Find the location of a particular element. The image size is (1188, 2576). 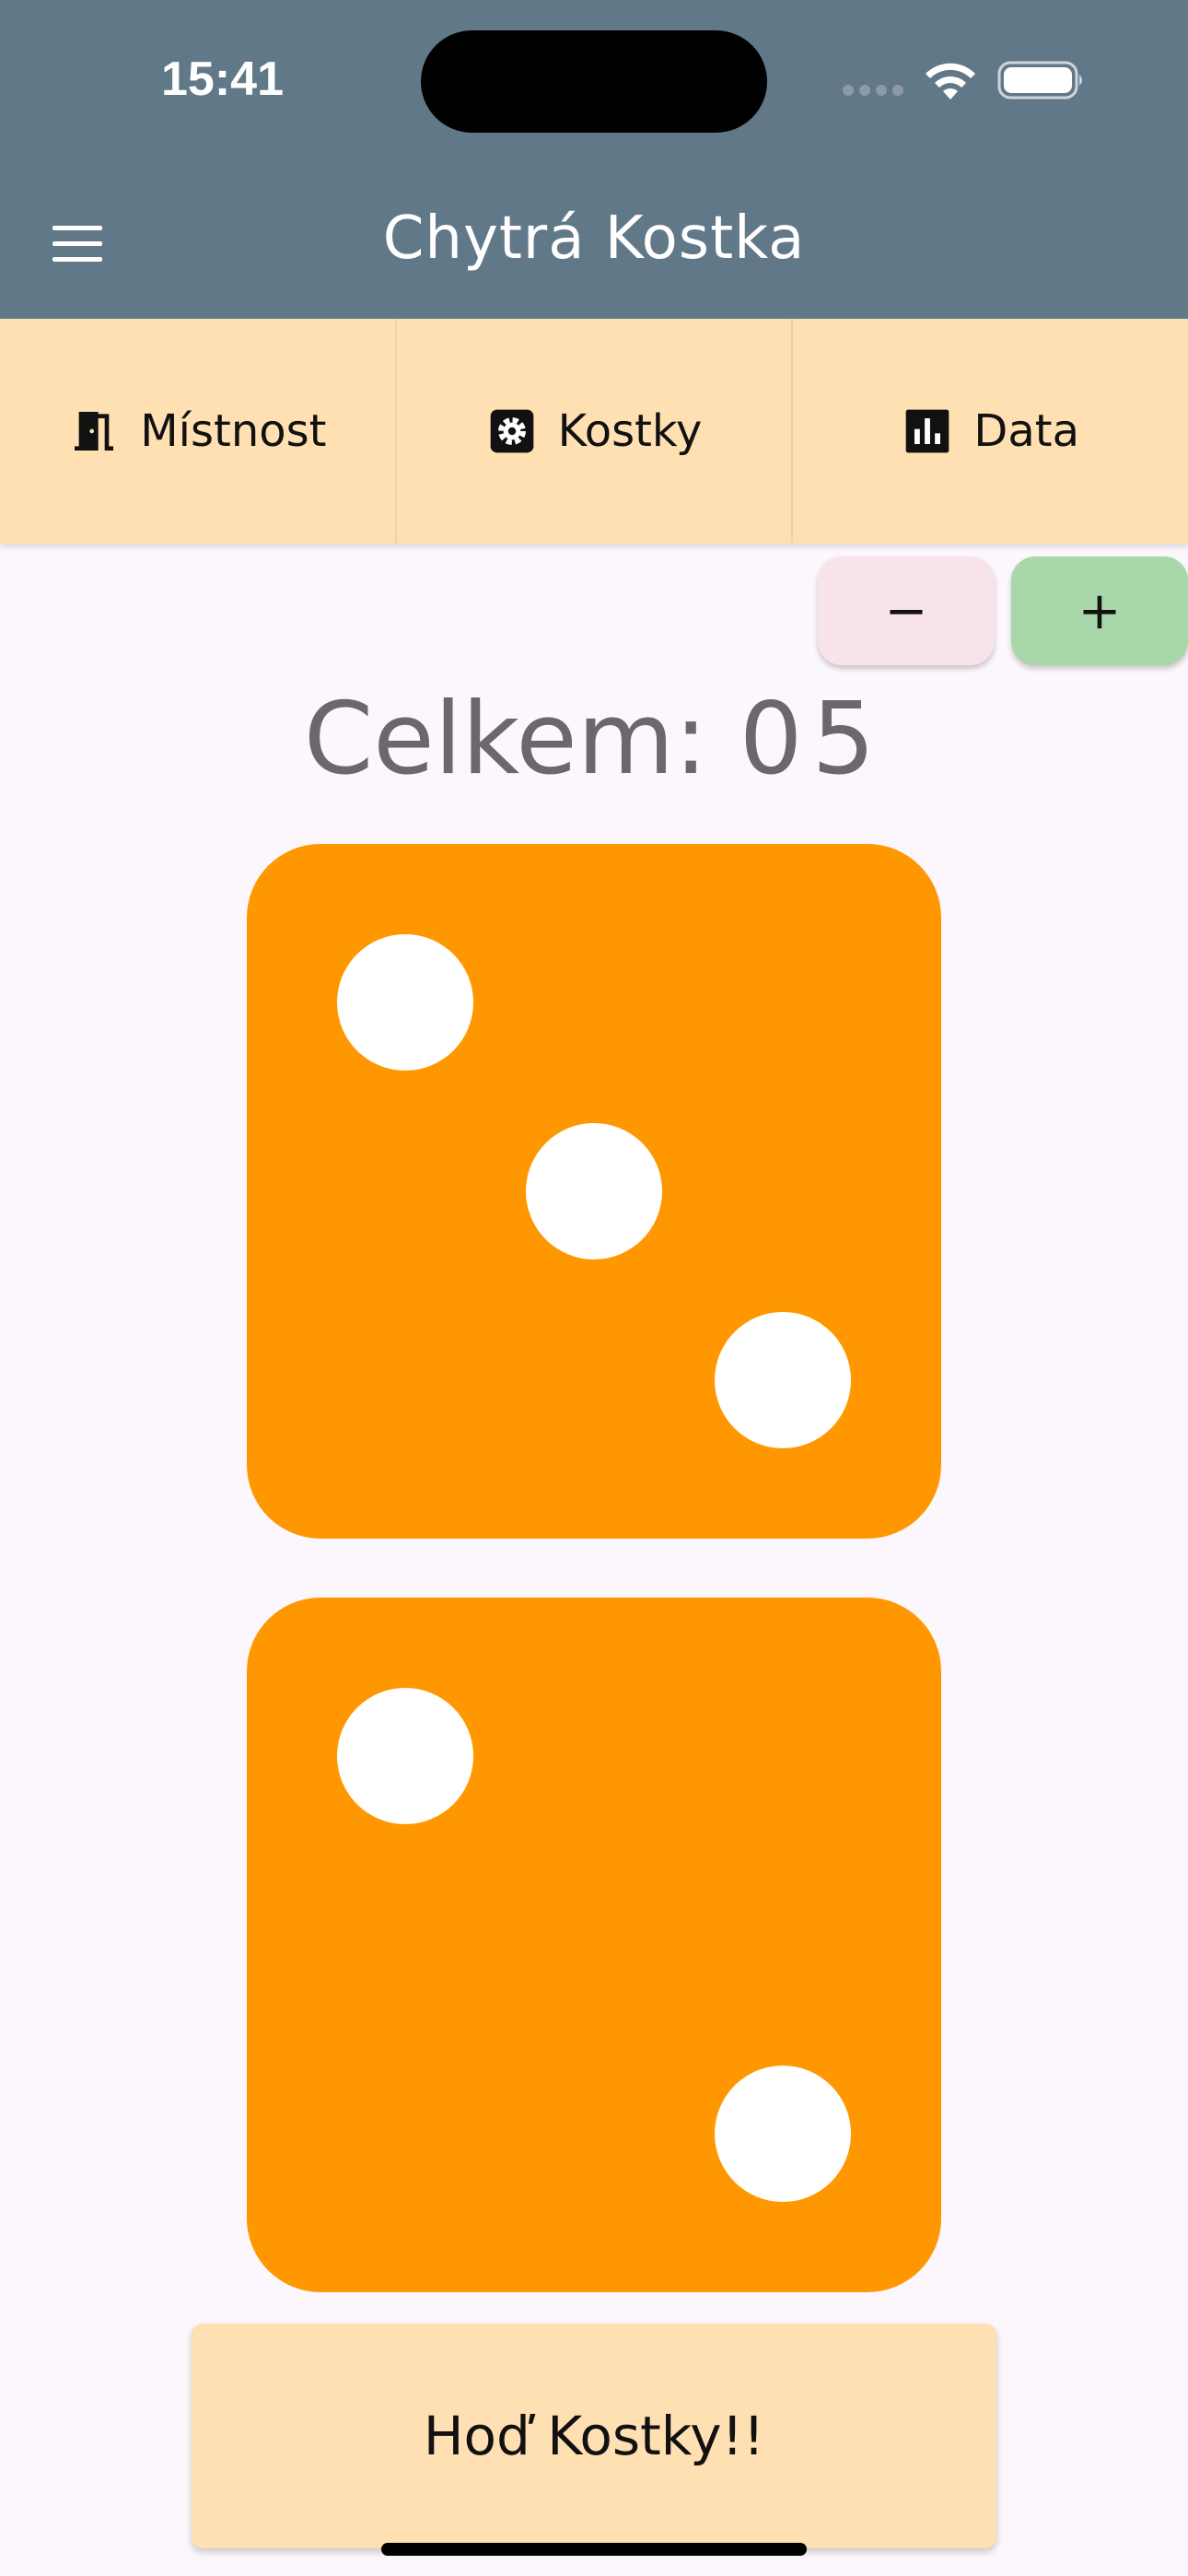

tab-room-label: Místnost is located at coordinates (233, 431).